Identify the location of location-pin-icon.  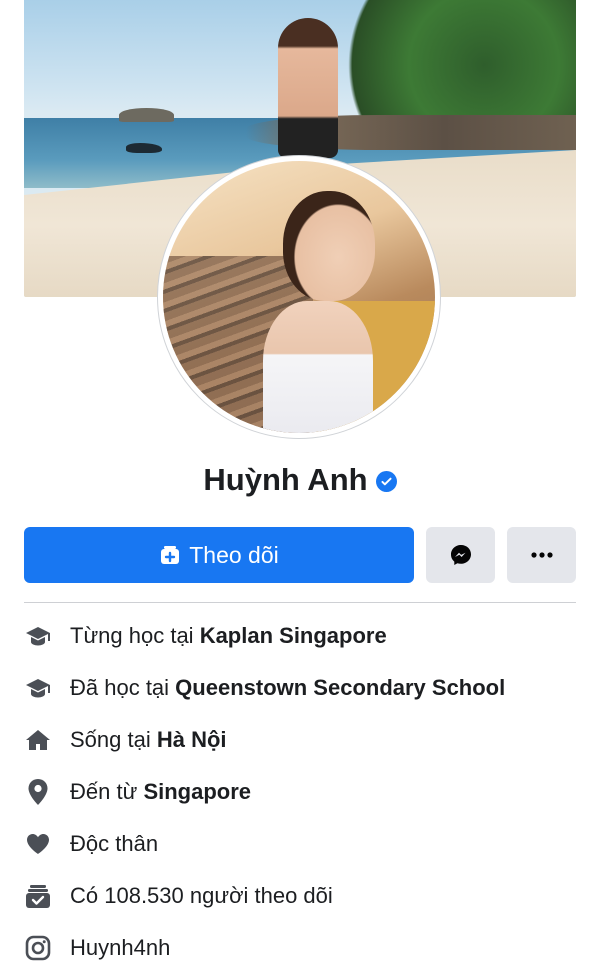
(38, 792).